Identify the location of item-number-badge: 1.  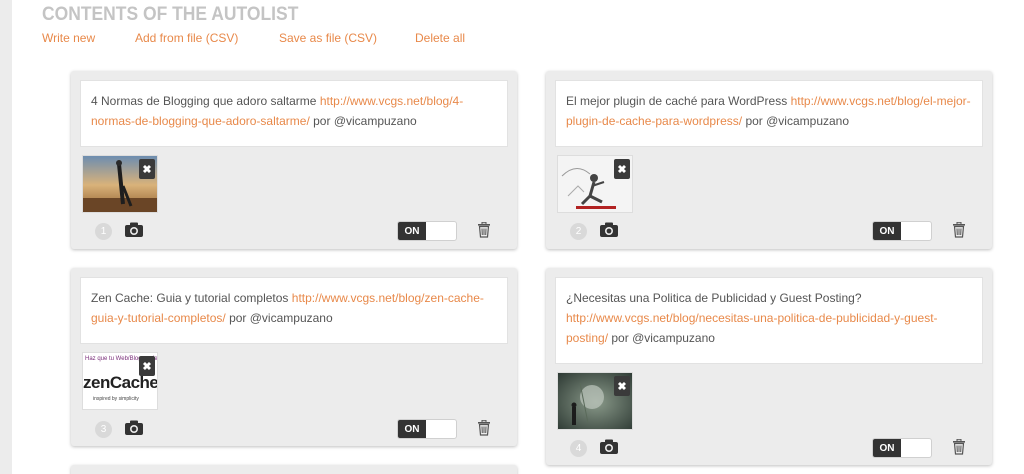
(103, 231).